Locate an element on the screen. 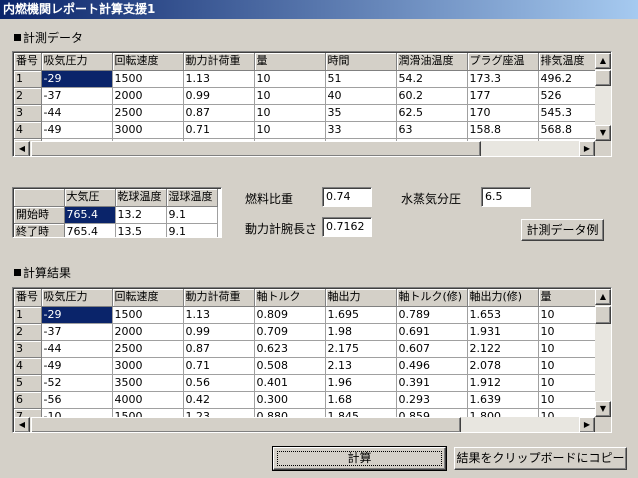 The width and height of the screenshot is (638, 478). table-cell: 0.401 is located at coordinates (290, 383).